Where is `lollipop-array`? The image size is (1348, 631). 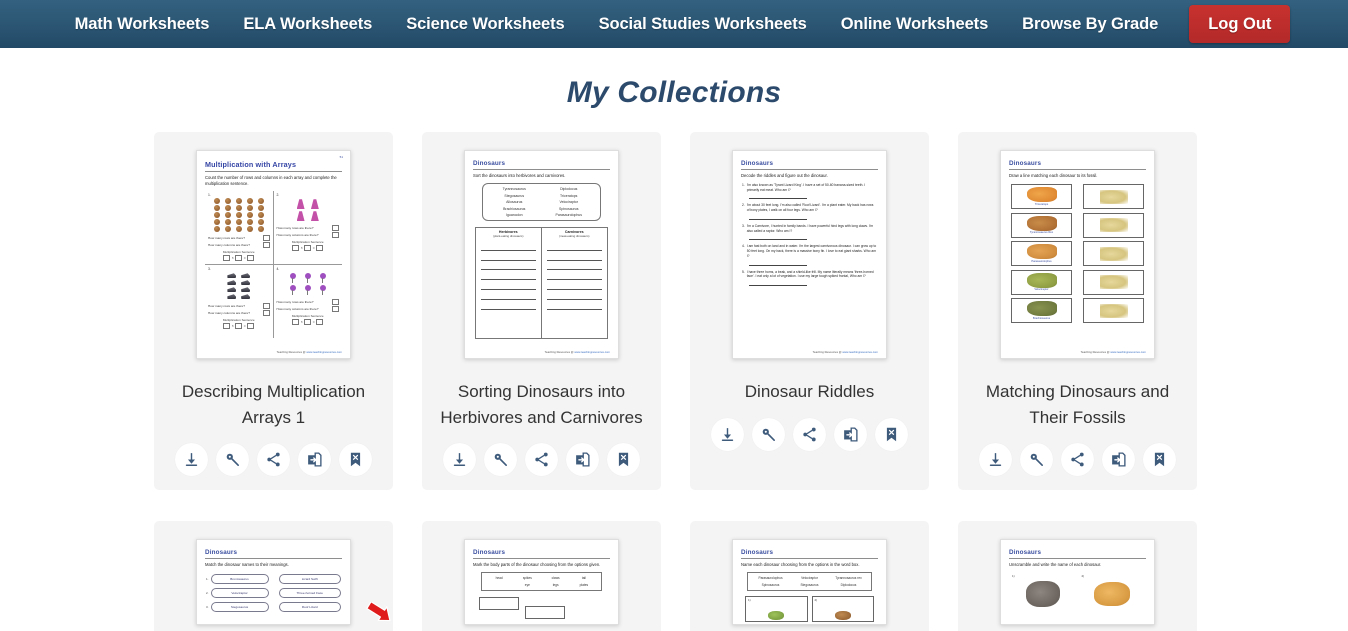 lollipop-array is located at coordinates (308, 284).